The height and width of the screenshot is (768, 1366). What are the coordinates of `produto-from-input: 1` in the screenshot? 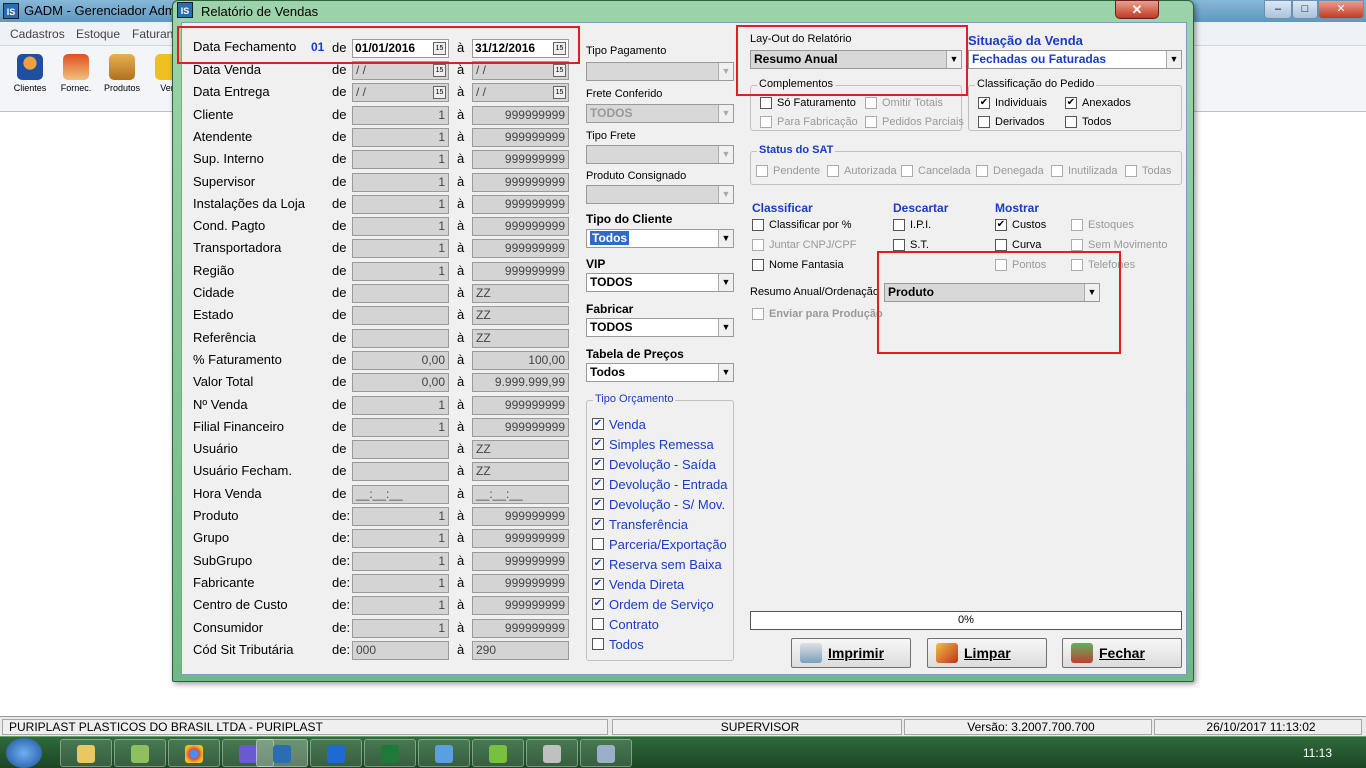 It's located at (400, 516).